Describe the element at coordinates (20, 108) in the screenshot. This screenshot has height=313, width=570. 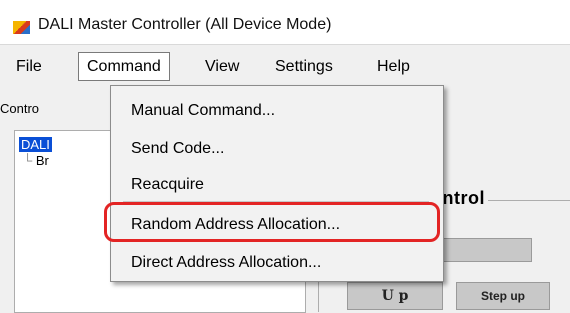
I see `controller-label: Contro` at that location.